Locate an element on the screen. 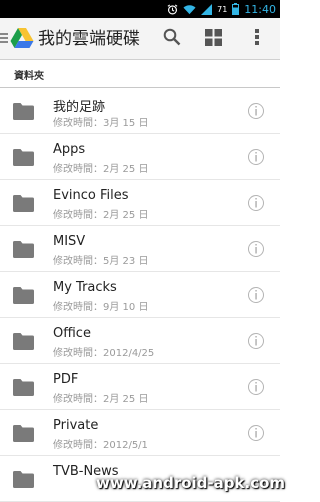  battery-level: 71 is located at coordinates (222, 9).